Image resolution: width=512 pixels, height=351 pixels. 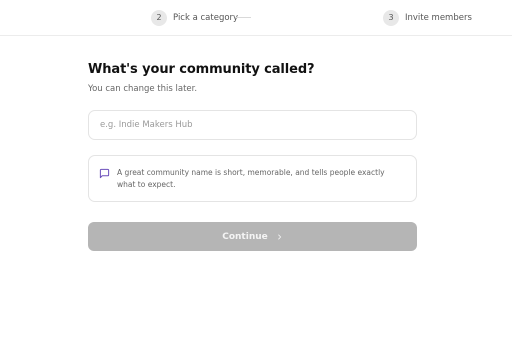 What do you see at coordinates (279, 236) in the screenshot?
I see `chevron-right-icon` at bounding box center [279, 236].